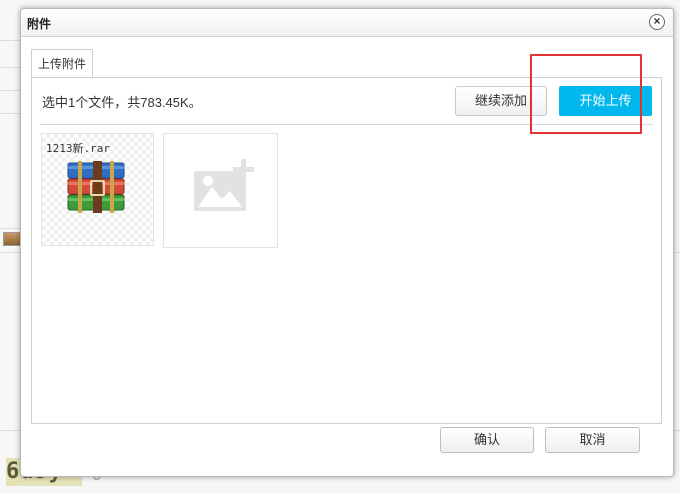 This screenshot has height=493, width=680. I want to click on dialog-title: 附件, so click(39, 24).